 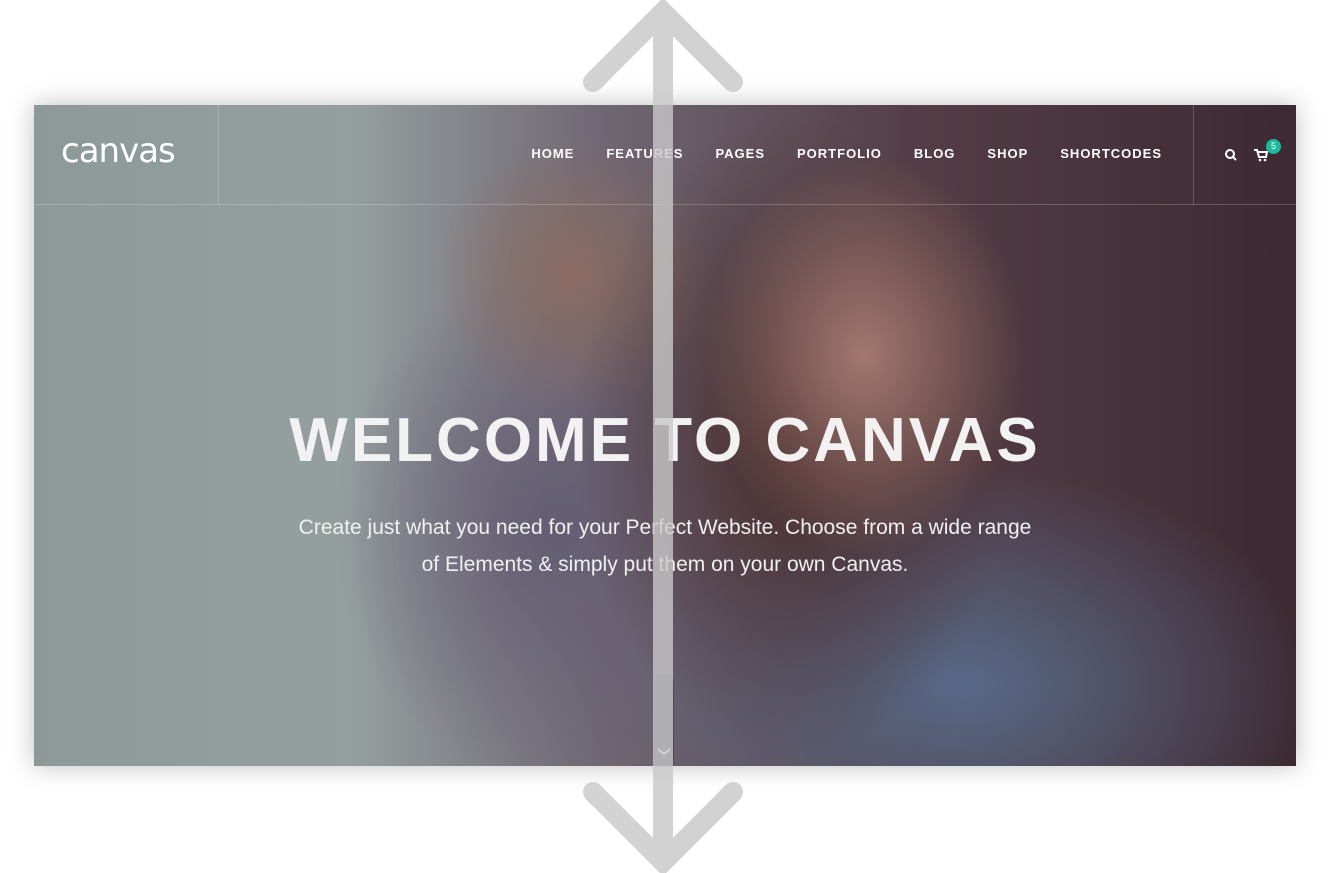 I want to click on menu-features: FEATURES, so click(x=644, y=153).